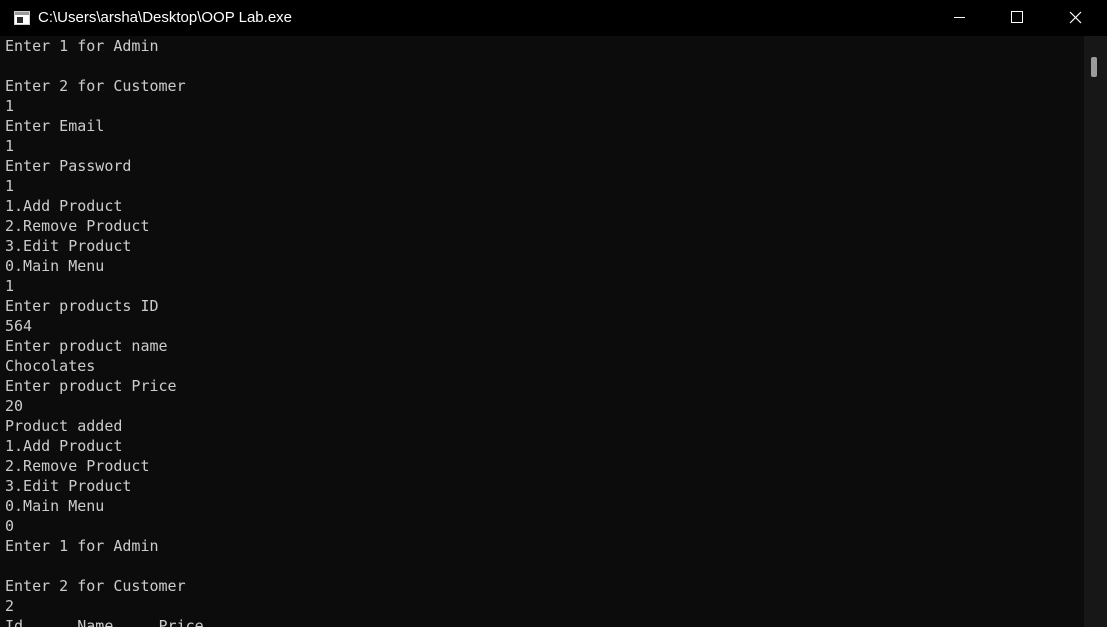 The image size is (1107, 627). What do you see at coordinates (165, 17) in the screenshot?
I see `window-title: C:\Users\arsha\Desktop\OOP Lab.exe` at bounding box center [165, 17].